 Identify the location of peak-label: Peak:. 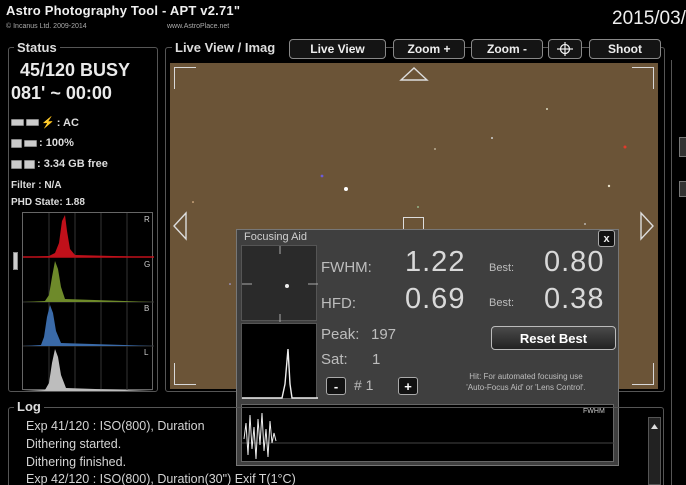
(340, 334).